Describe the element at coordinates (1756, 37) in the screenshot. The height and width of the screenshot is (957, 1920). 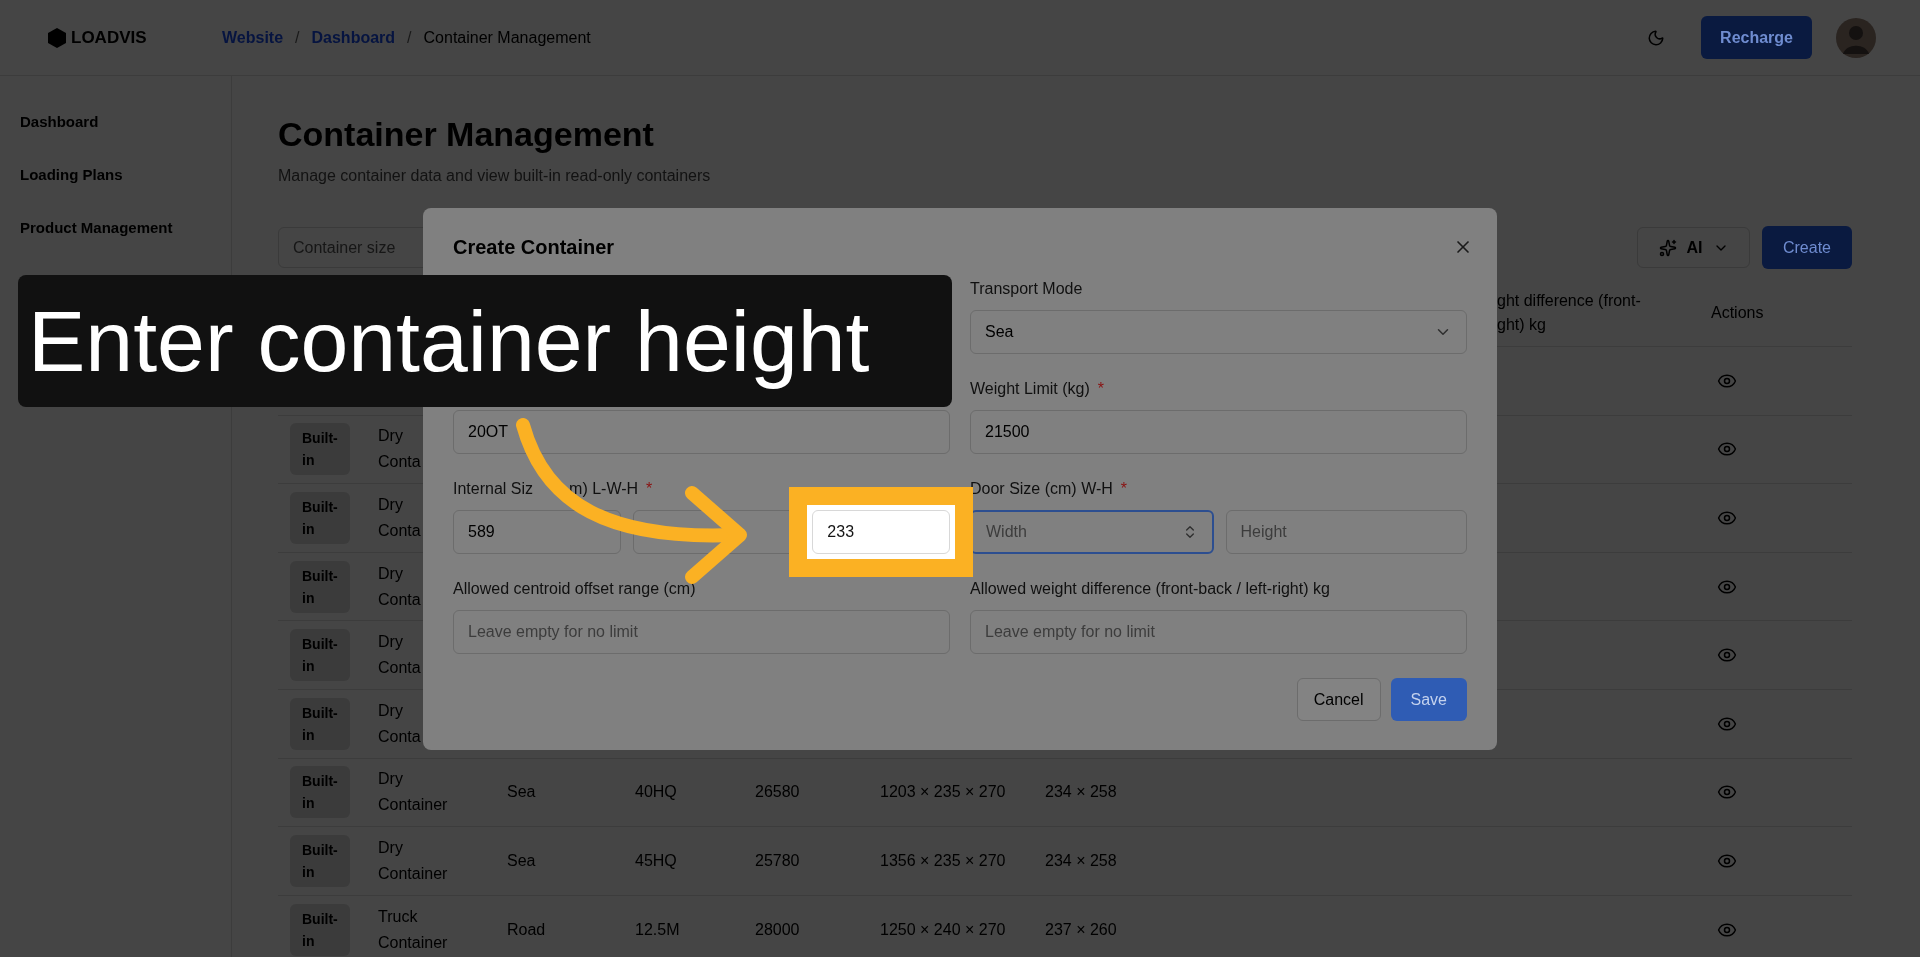
I see `recharge-button: Recharge` at that location.